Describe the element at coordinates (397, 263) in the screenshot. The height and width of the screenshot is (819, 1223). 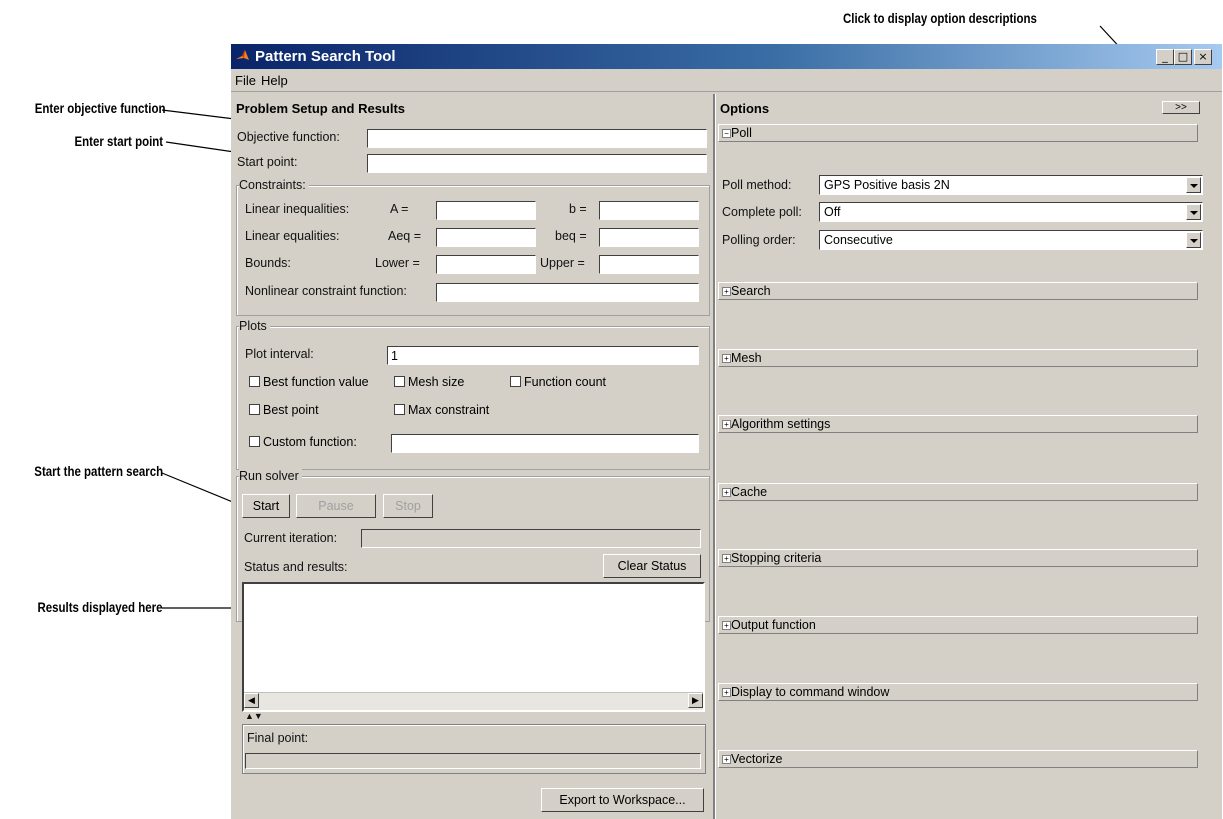
I see `lower-label: Lower =` at that location.